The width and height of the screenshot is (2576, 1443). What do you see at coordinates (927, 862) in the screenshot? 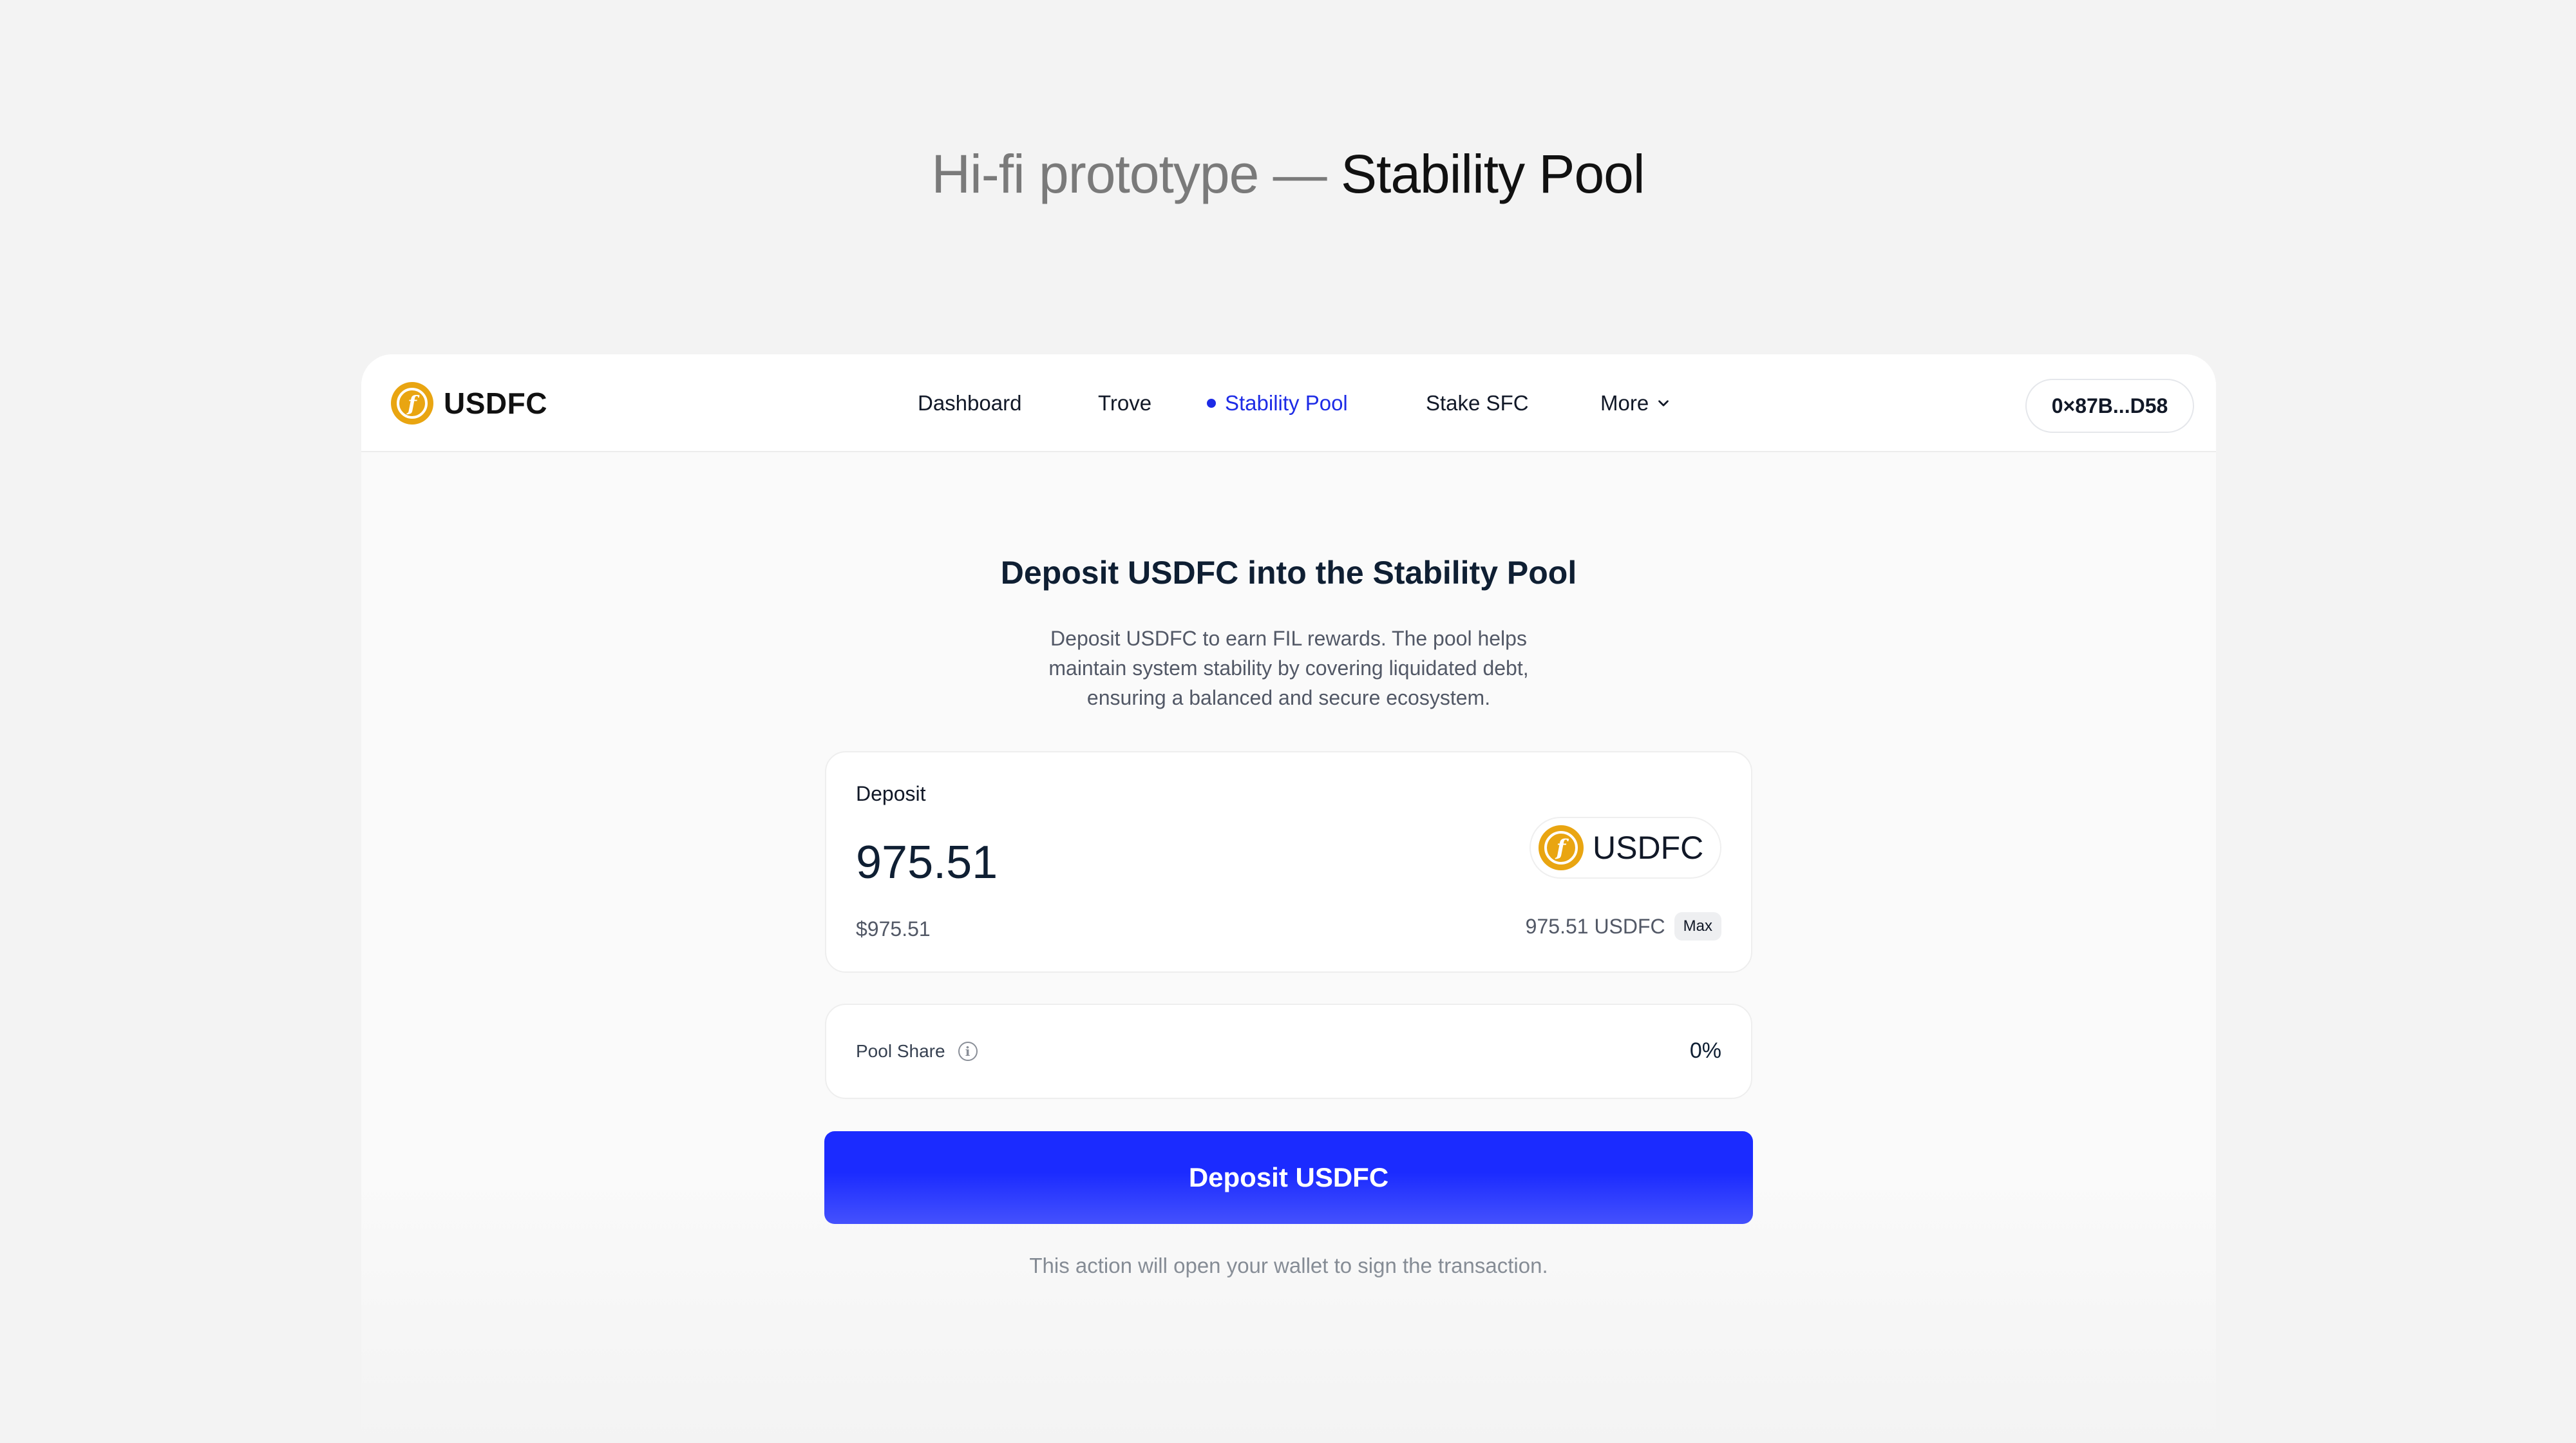
I see `deposit-amount-input: 975.51` at bounding box center [927, 862].